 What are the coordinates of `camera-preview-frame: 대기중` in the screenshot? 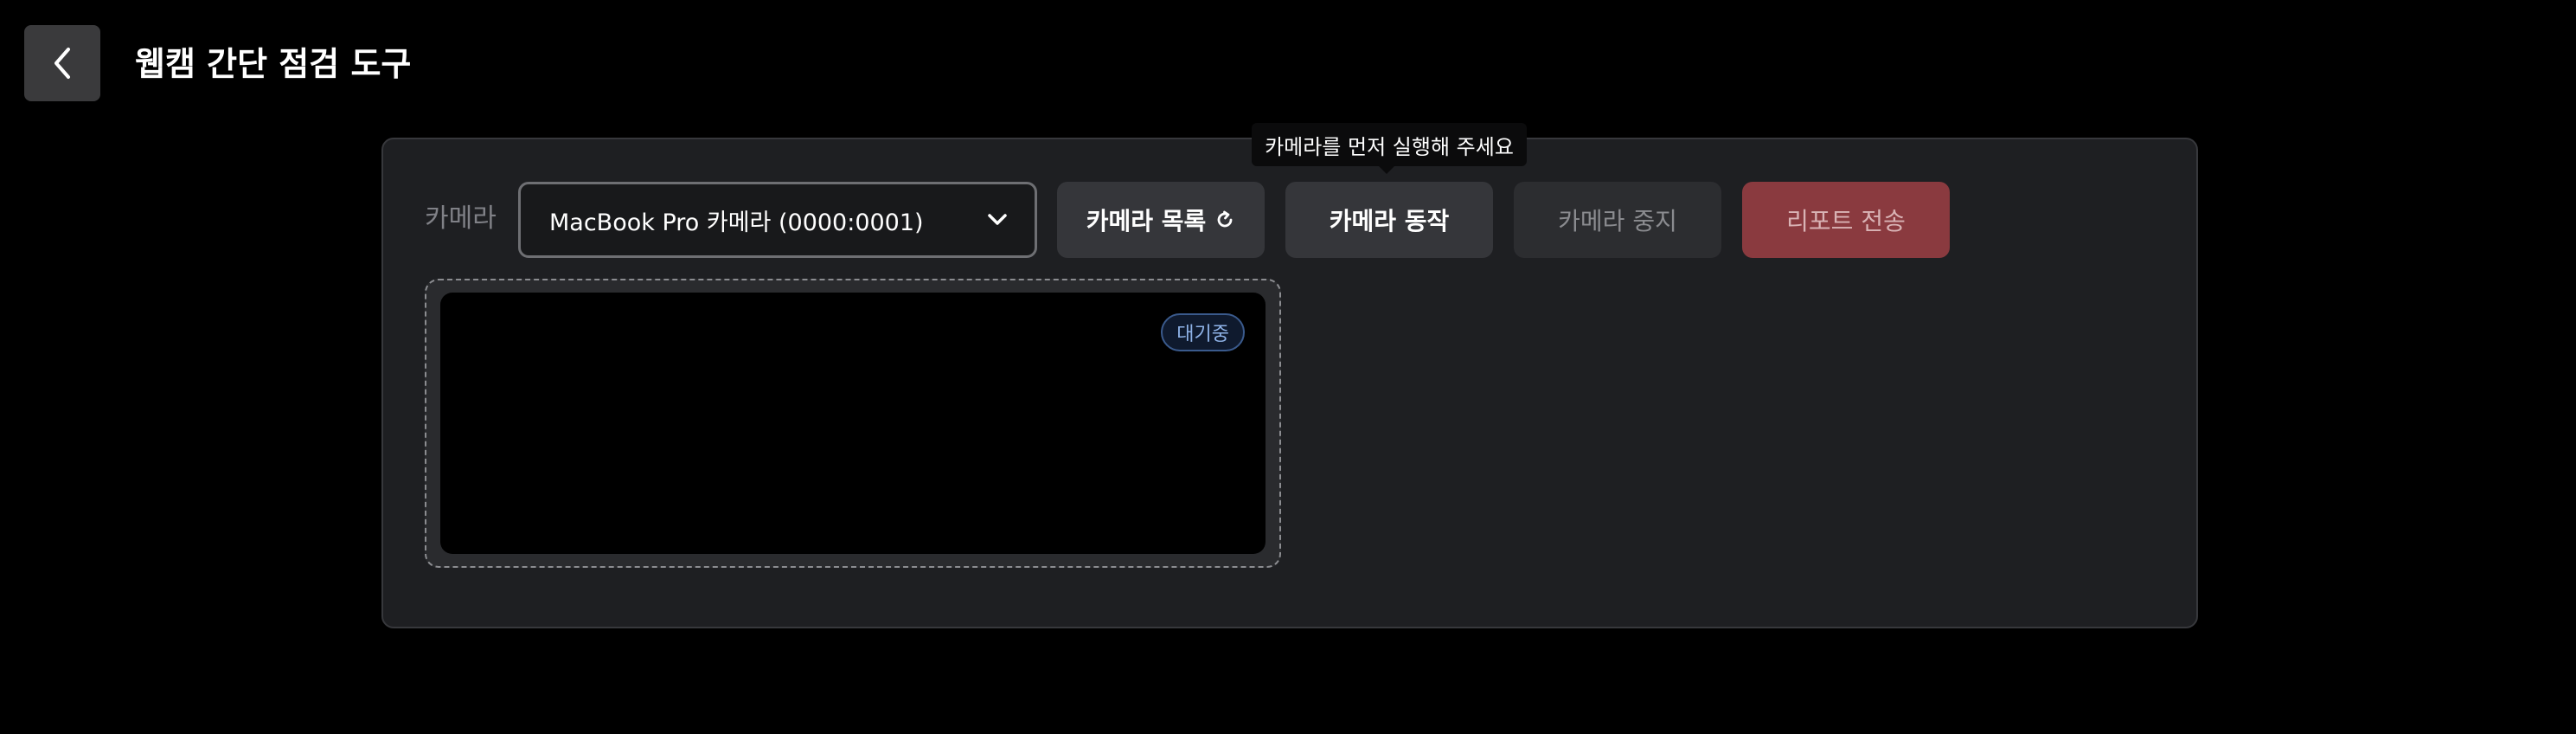 It's located at (853, 423).